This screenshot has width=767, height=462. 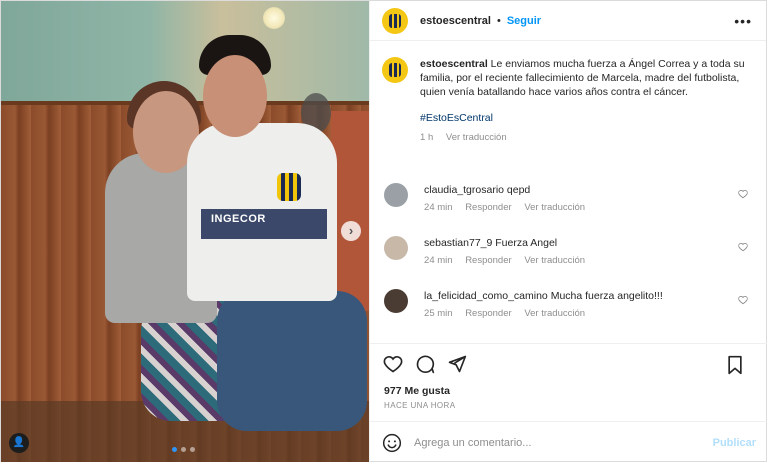 I want to click on share-button, so click(x=457, y=364).